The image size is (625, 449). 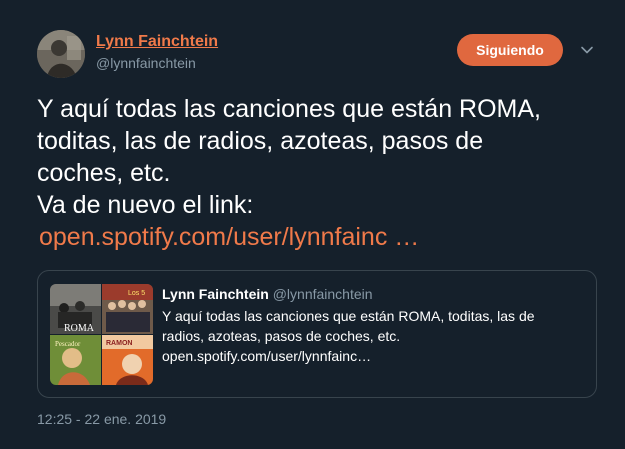 What do you see at coordinates (136, 293) in the screenshot?
I see `album-label-2: Los 5` at bounding box center [136, 293].